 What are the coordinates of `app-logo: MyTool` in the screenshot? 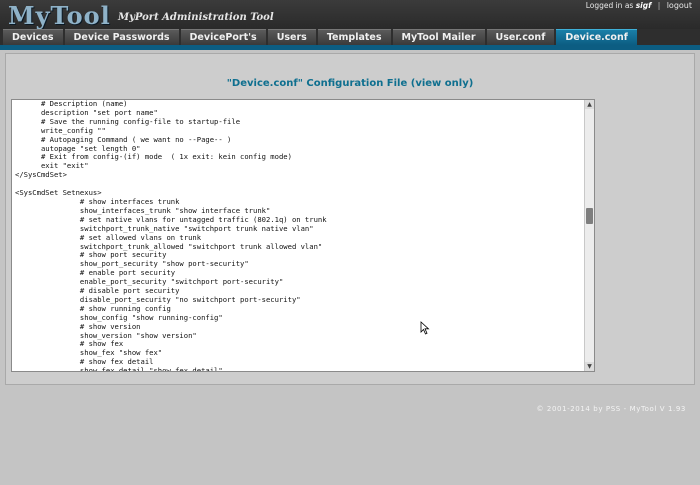 It's located at (59, 15).